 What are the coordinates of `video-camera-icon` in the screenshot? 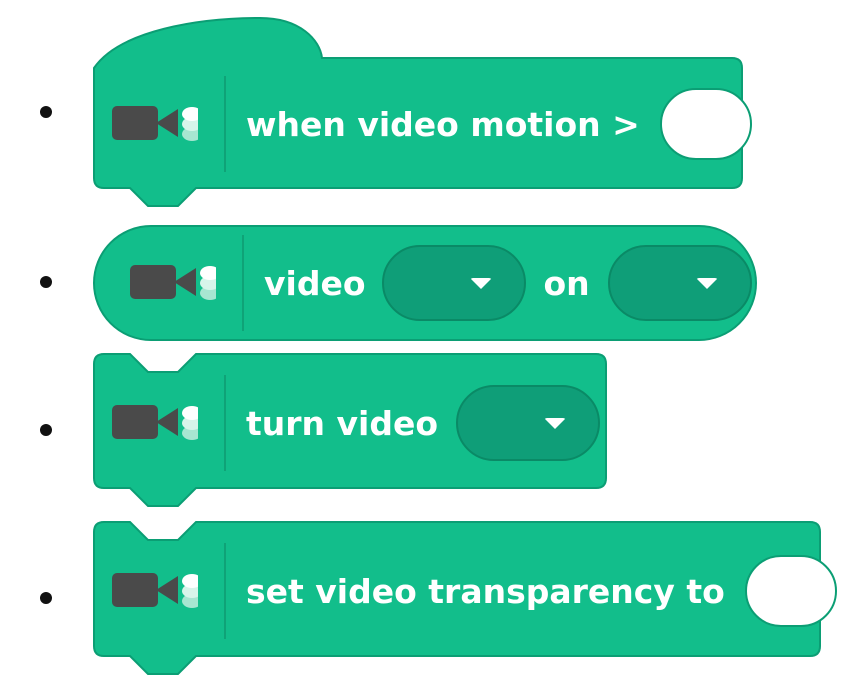 It's located at (154, 591).